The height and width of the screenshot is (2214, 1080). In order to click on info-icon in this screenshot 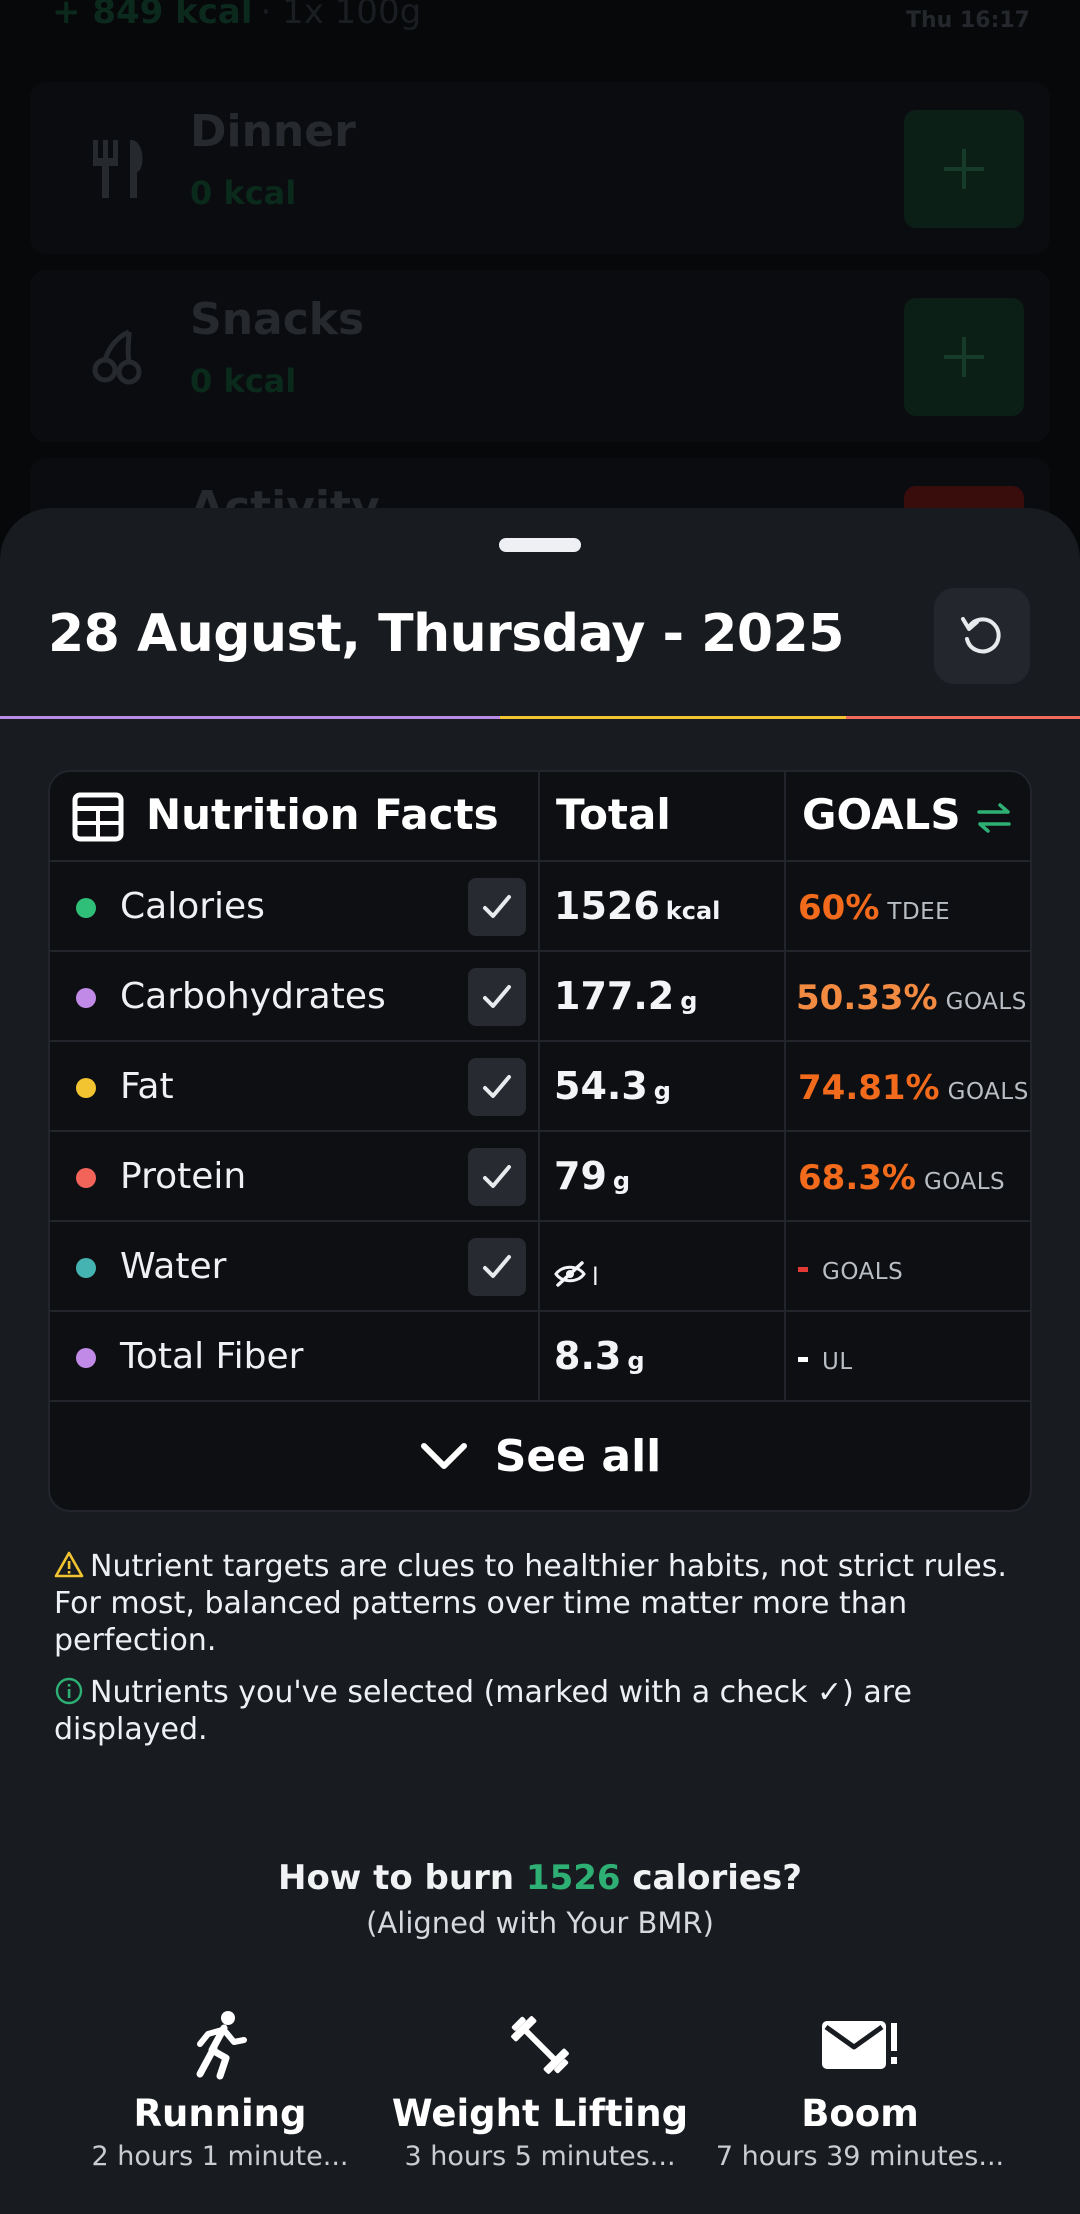, I will do `click(69, 1691)`.